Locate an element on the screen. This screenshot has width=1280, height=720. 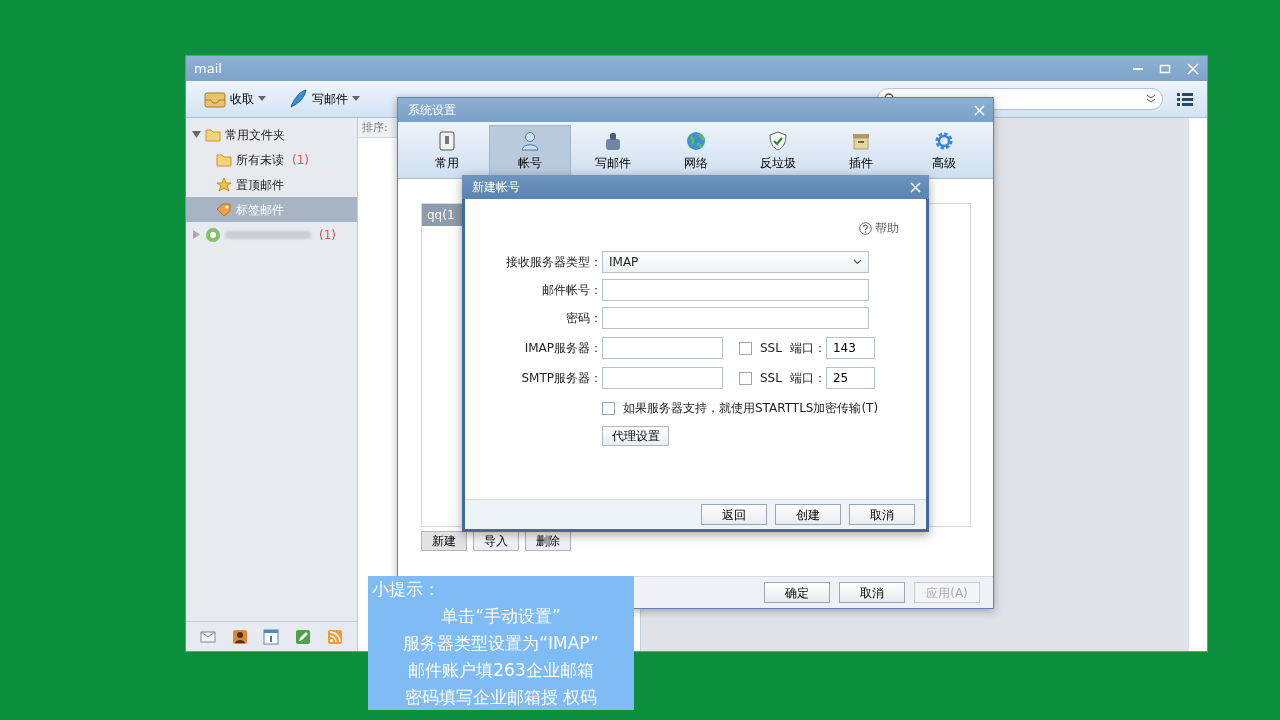
tip-line: 单击“手动设置” is located at coordinates (501, 616).